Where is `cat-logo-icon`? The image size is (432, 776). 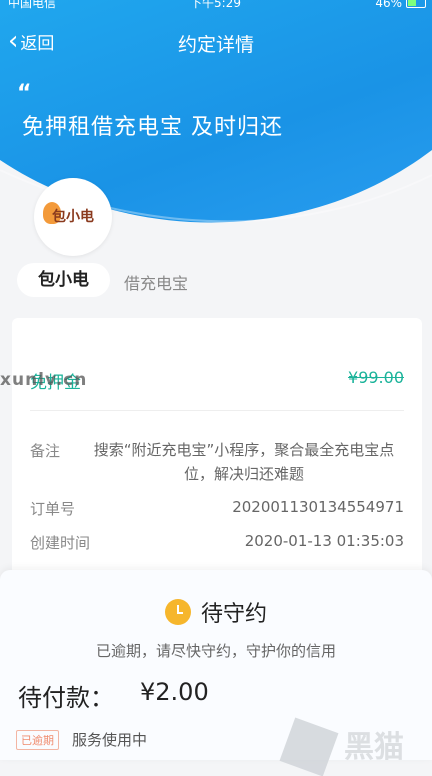
cat-logo-icon is located at coordinates (309, 746).